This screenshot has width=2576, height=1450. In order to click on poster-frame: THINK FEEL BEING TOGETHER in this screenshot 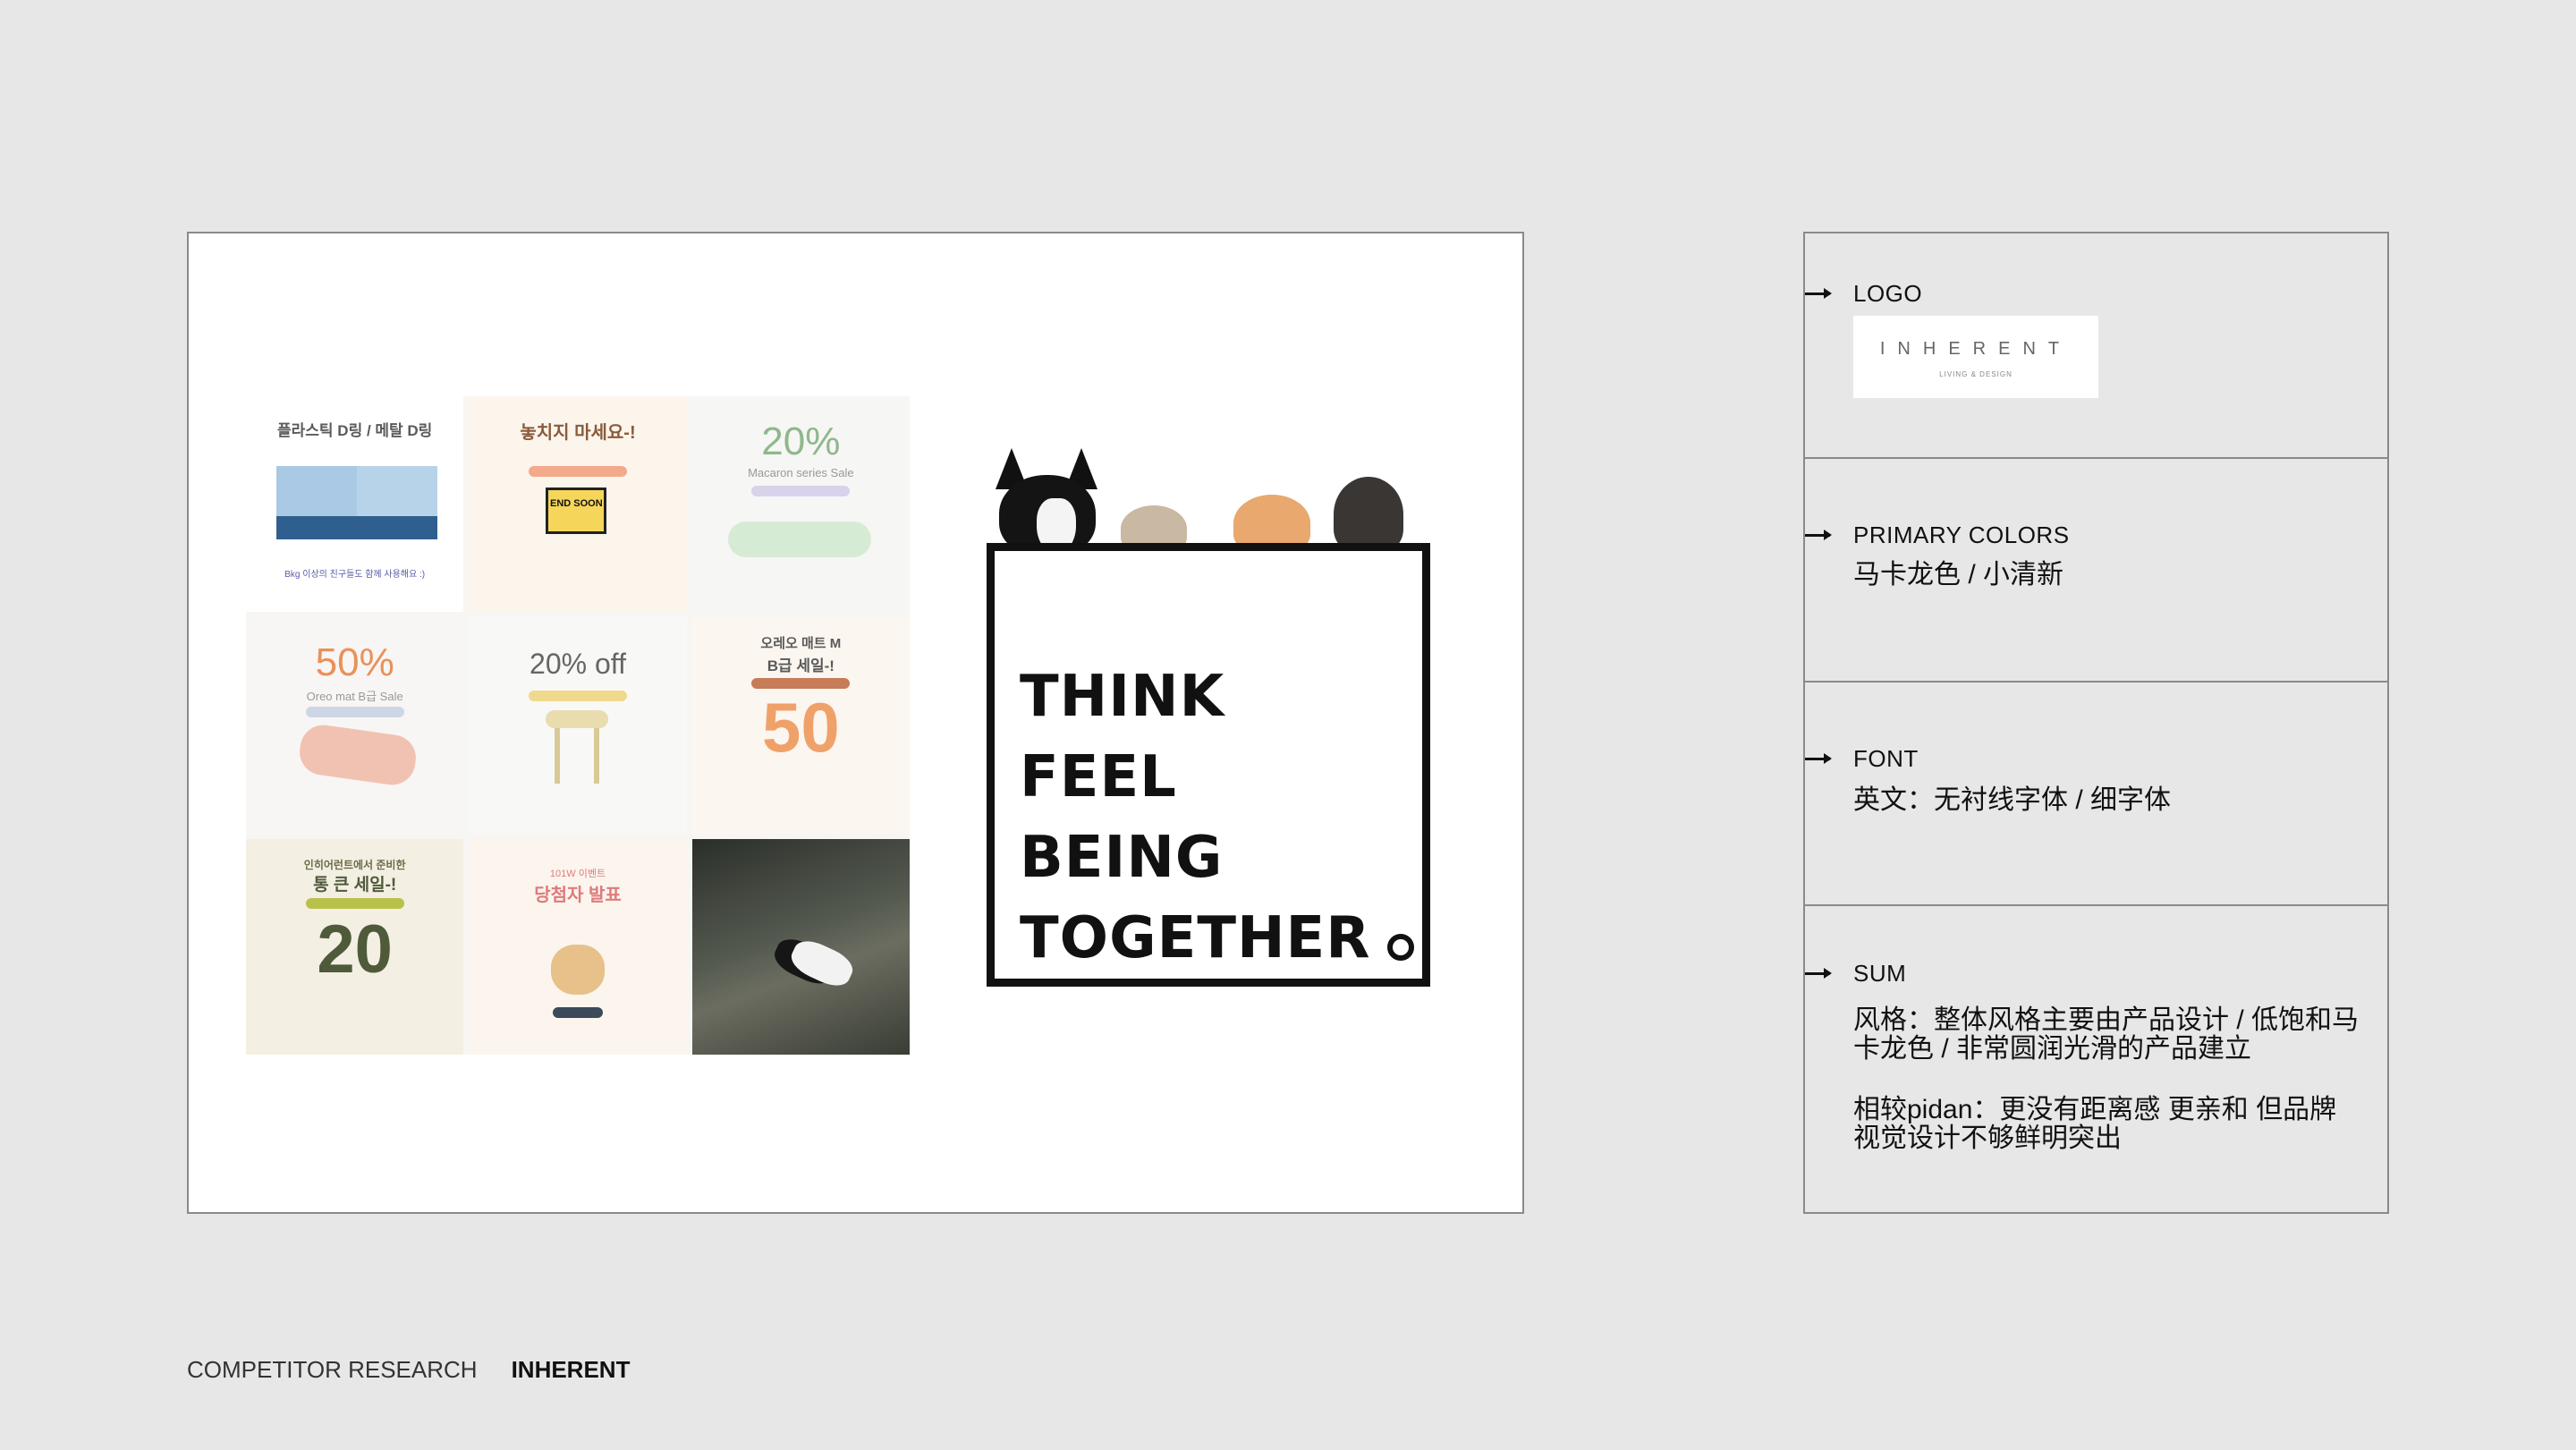, I will do `click(1208, 765)`.